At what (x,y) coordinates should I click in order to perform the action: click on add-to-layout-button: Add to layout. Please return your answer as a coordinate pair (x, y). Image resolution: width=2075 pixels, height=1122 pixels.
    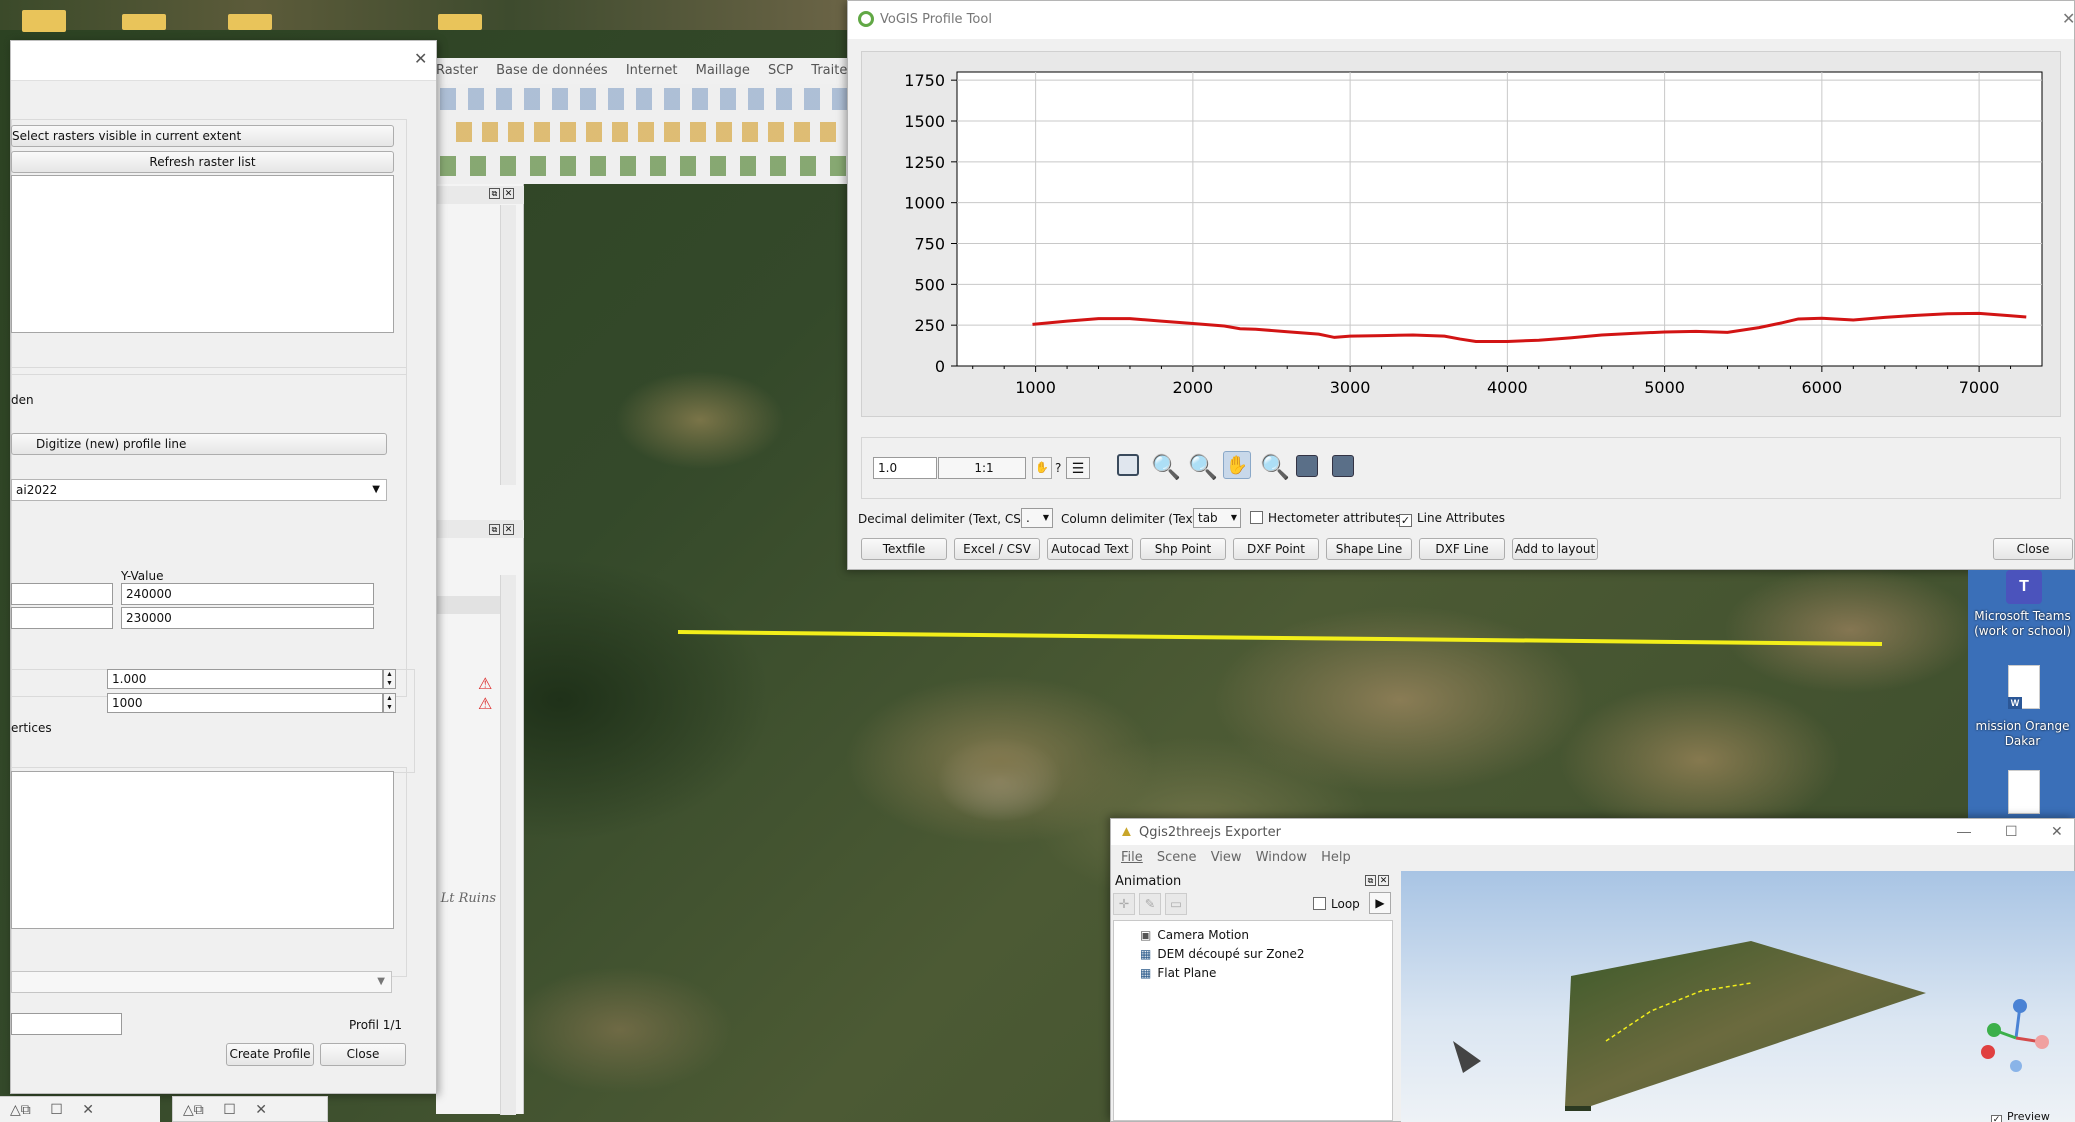
    Looking at the image, I should click on (1555, 549).